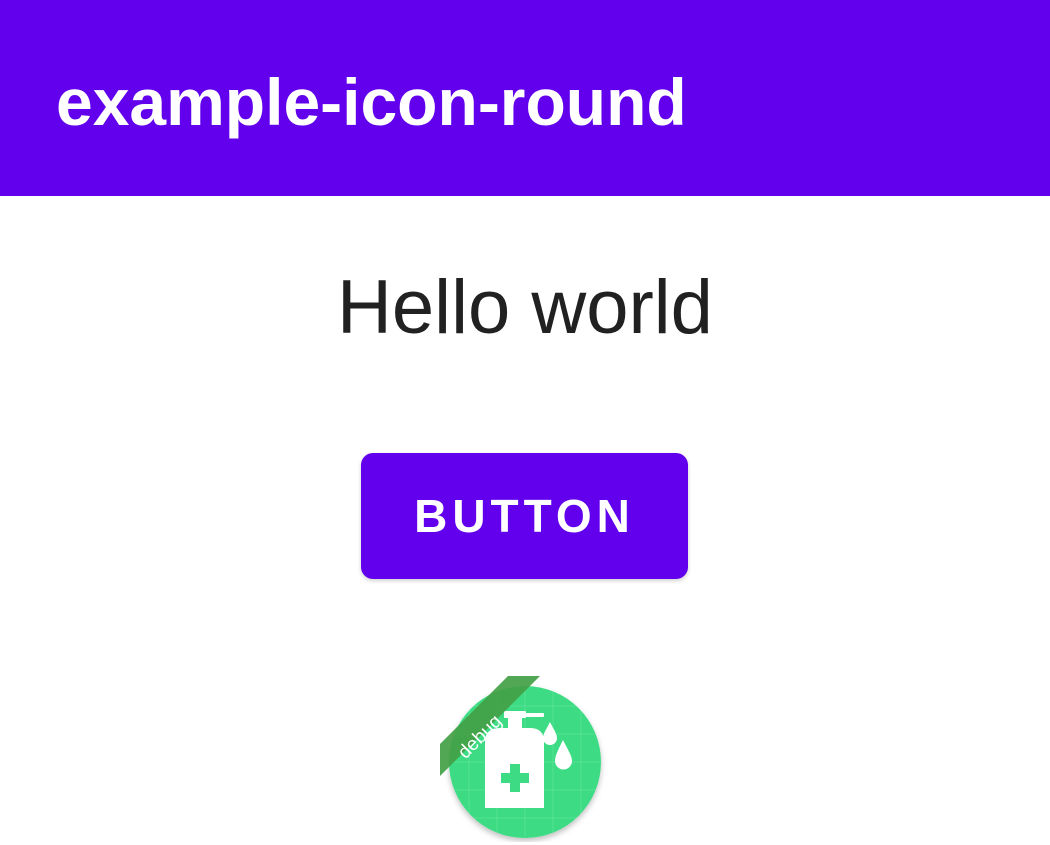 This screenshot has height=845, width=1050. I want to click on main-button-label: BUTTON, so click(524, 516).